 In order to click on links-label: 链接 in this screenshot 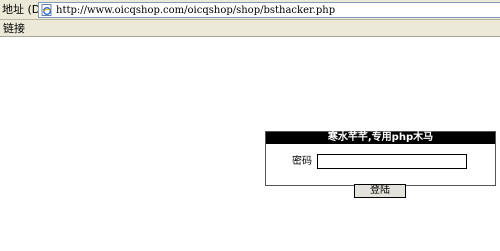, I will do `click(14, 28)`.